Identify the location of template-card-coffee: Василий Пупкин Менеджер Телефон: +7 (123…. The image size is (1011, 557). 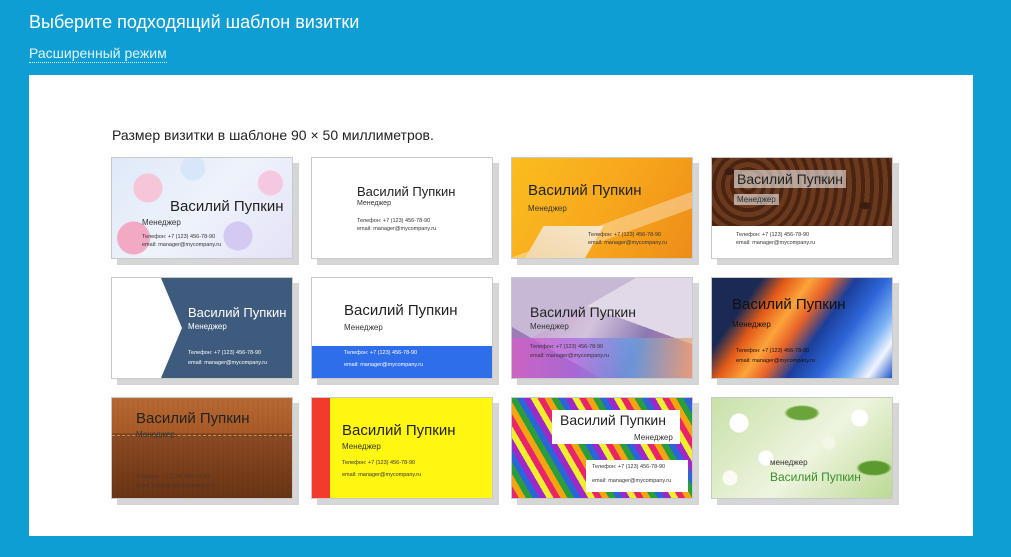
(802, 208).